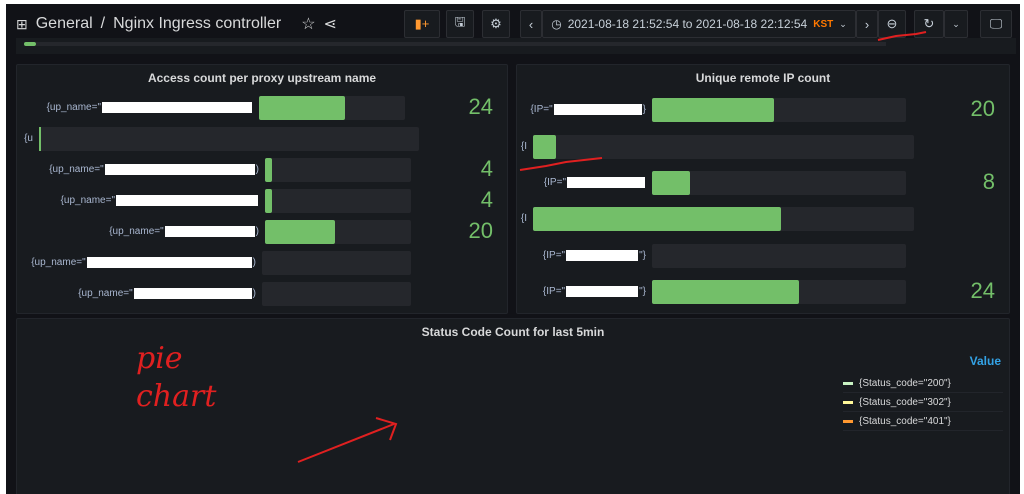 Image resolution: width=1024 pixels, height=494 pixels. What do you see at coordinates (159, 358) in the screenshot?
I see `annotation-line: pie` at bounding box center [159, 358].